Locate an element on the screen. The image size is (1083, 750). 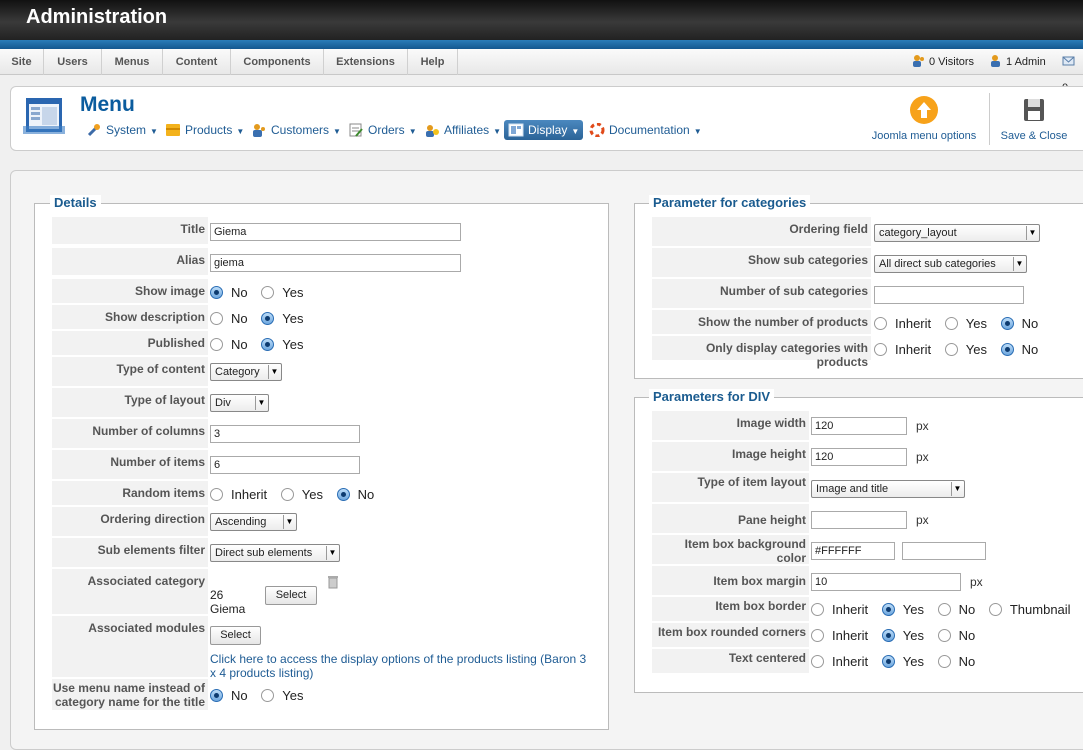
select-category-button: Select is located at coordinates (291, 595).